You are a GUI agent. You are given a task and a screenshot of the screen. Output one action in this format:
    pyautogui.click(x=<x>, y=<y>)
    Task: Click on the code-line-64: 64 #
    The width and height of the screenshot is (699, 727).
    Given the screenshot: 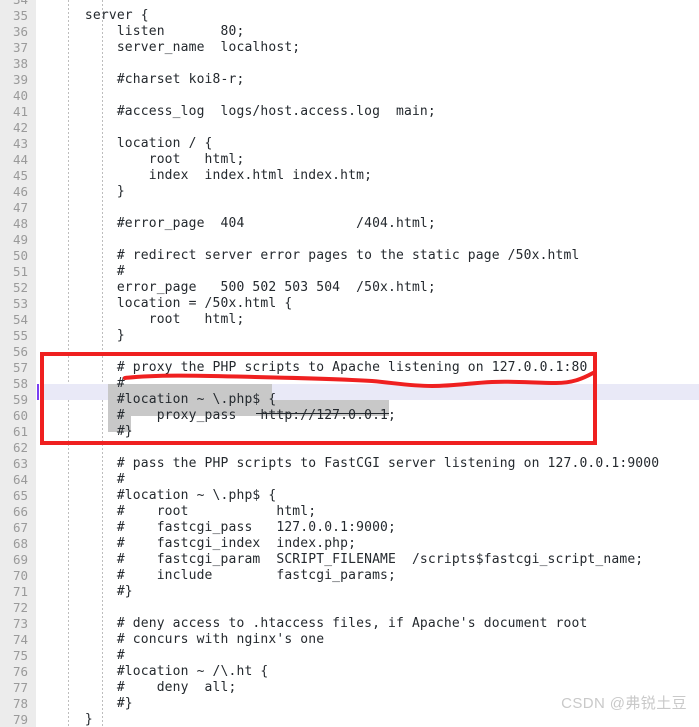 What is the action you would take?
    pyautogui.click(x=349, y=480)
    